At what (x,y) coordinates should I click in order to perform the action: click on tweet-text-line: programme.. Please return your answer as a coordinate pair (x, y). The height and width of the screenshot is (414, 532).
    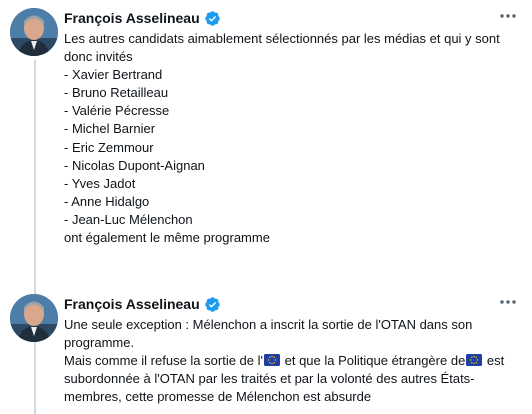
    Looking at the image, I should click on (99, 343).